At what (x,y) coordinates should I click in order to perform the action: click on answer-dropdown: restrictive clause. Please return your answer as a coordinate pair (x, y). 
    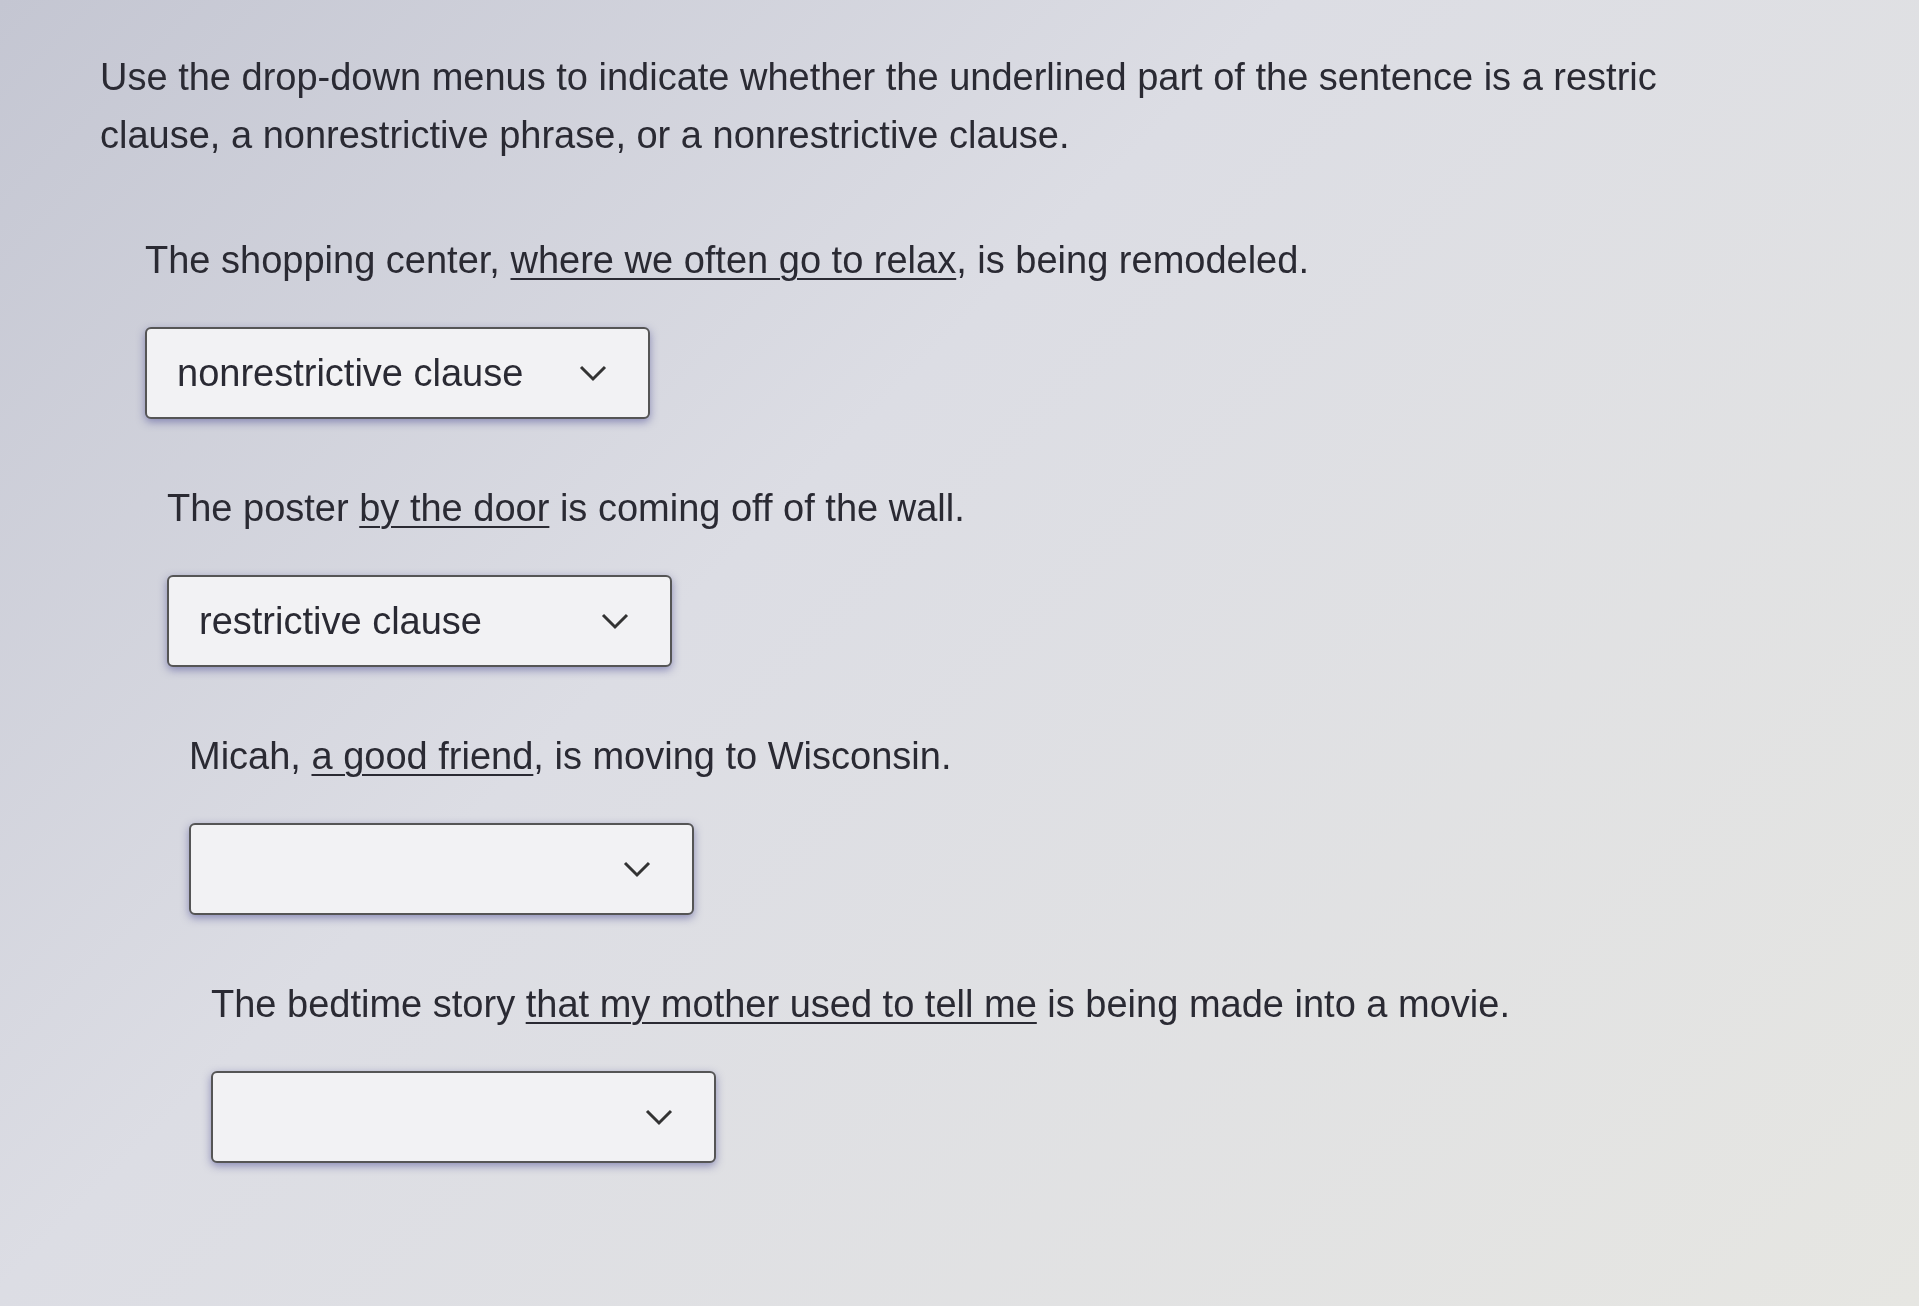
    Looking at the image, I should click on (419, 621).